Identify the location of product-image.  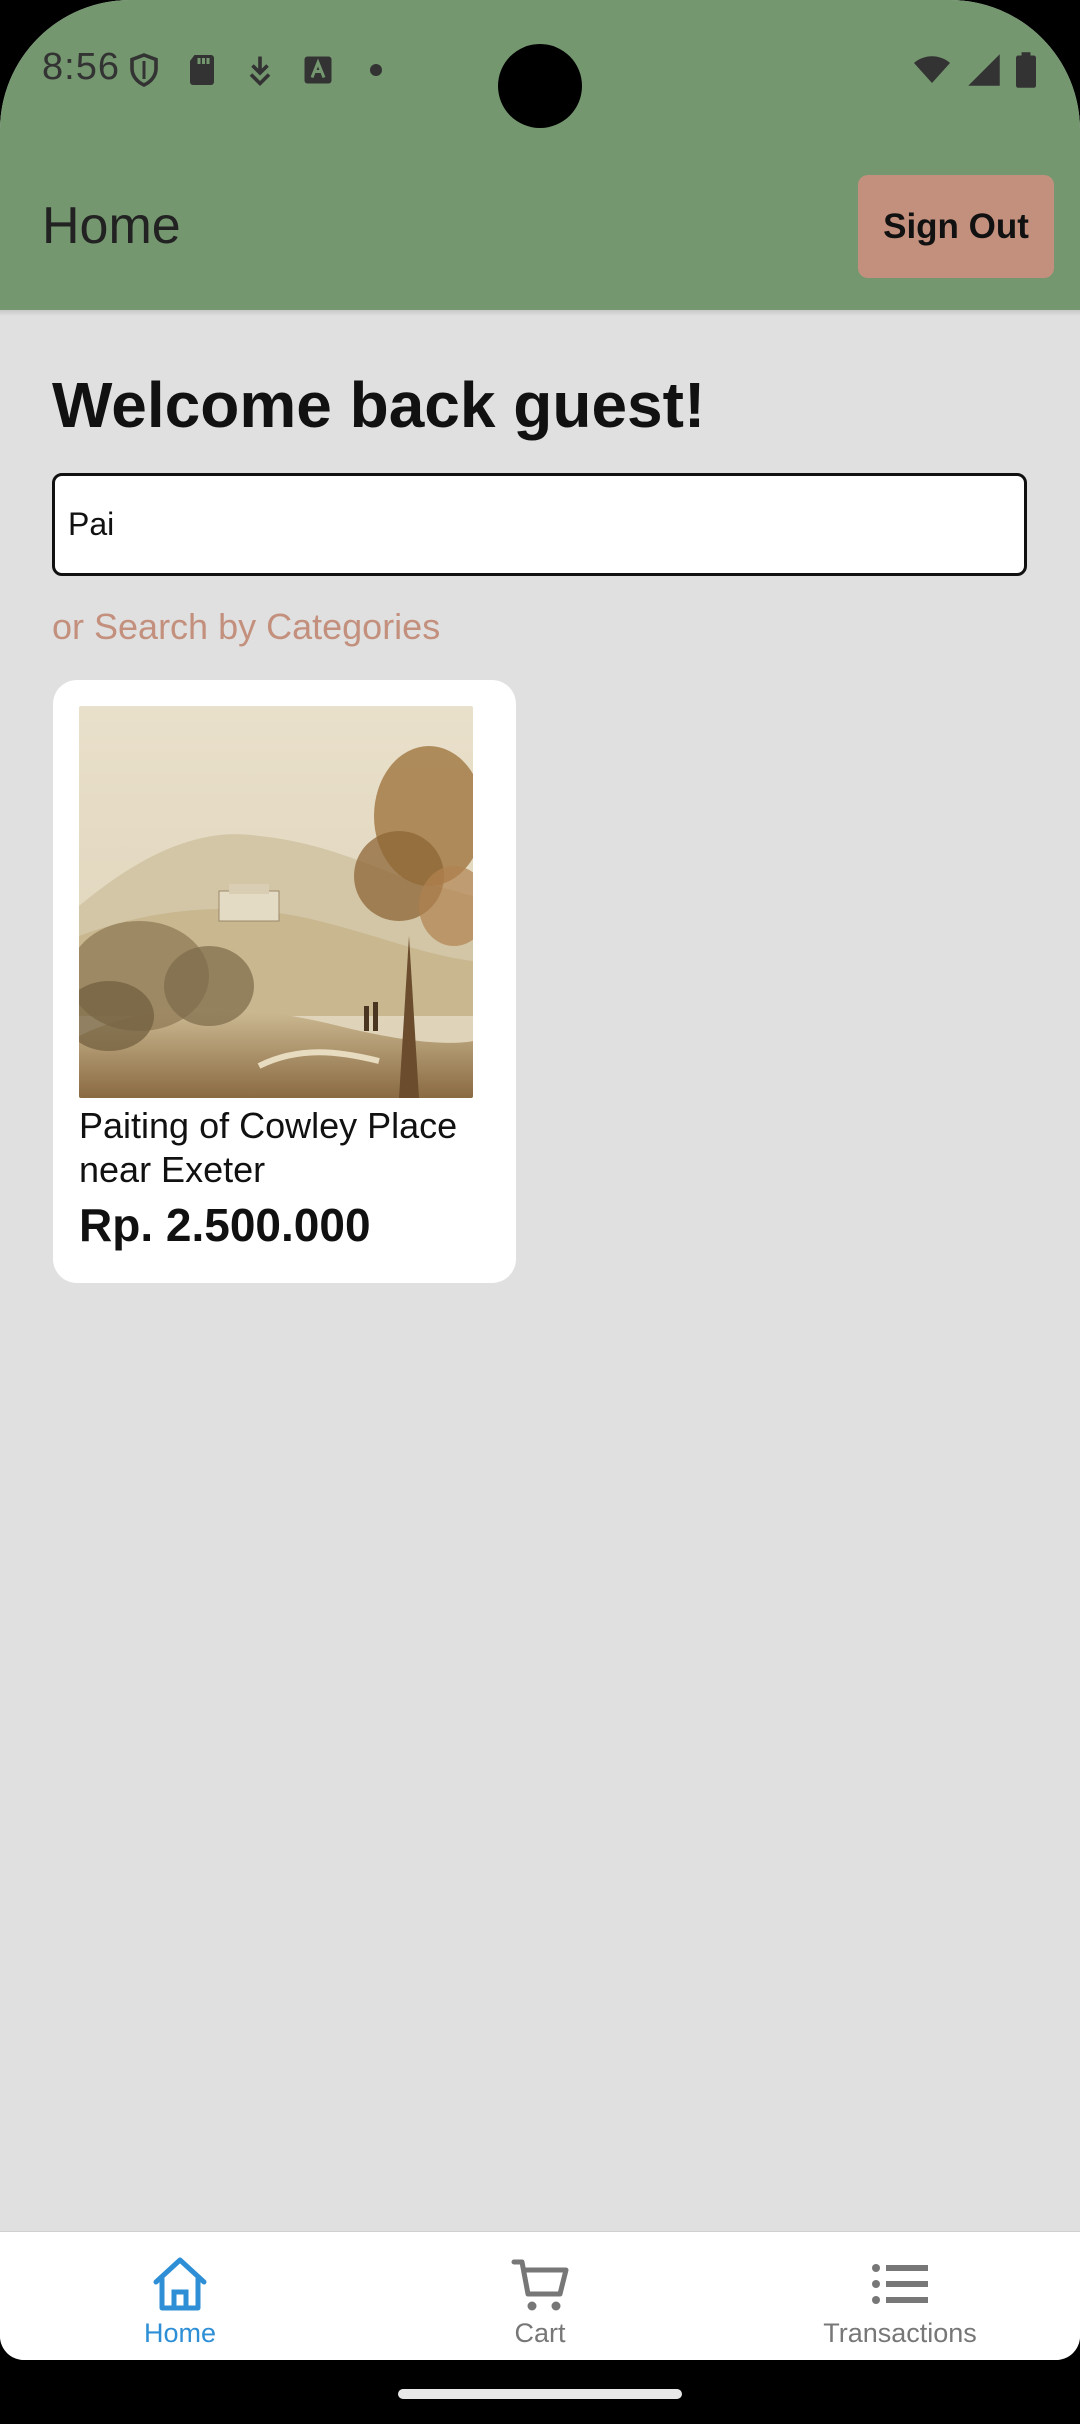
(276, 902).